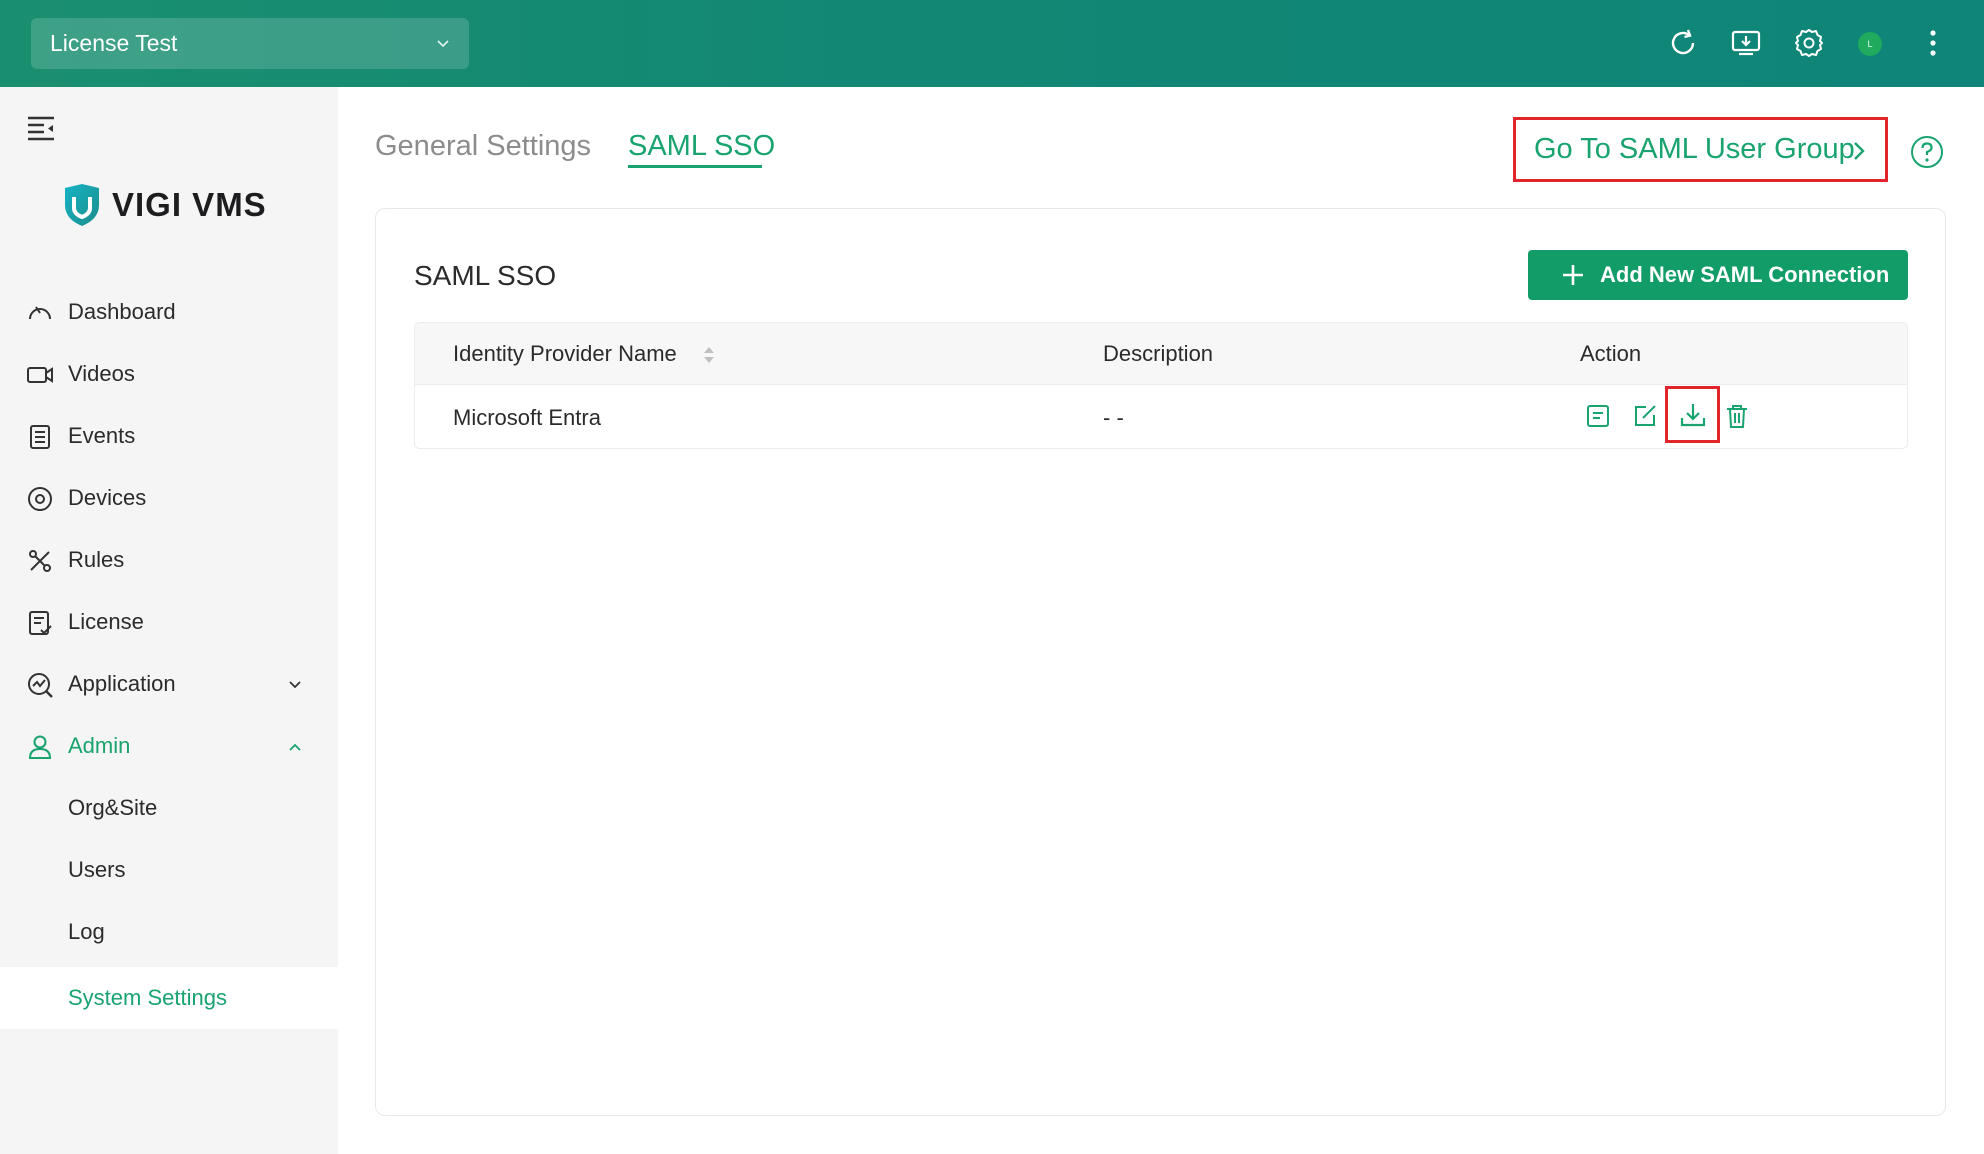 The width and height of the screenshot is (1984, 1154). Describe the element at coordinates (1694, 149) in the screenshot. I see `go-to-saml-user-group-label: Go To SAML User Group` at that location.